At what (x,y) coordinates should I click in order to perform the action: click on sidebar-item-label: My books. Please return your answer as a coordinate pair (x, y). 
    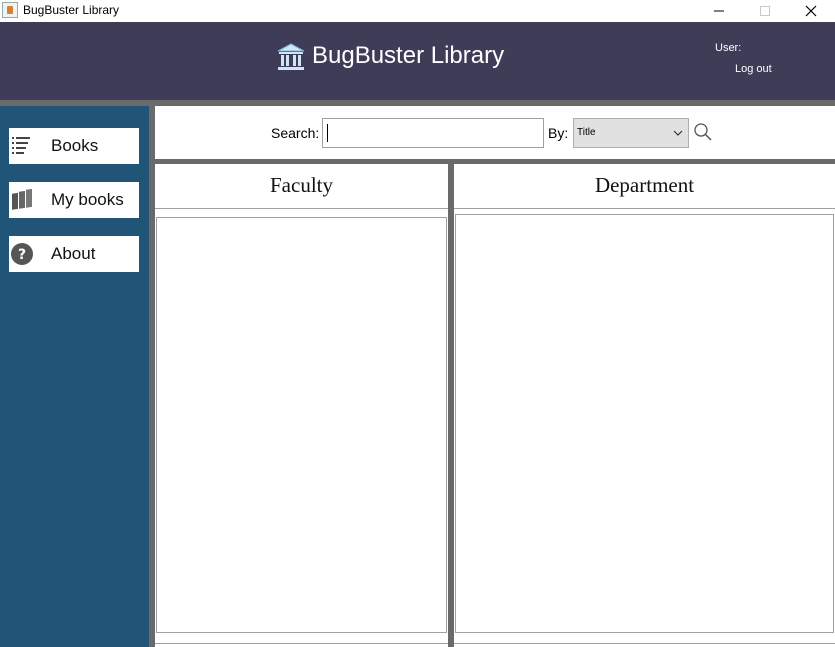
    Looking at the image, I should click on (87, 199).